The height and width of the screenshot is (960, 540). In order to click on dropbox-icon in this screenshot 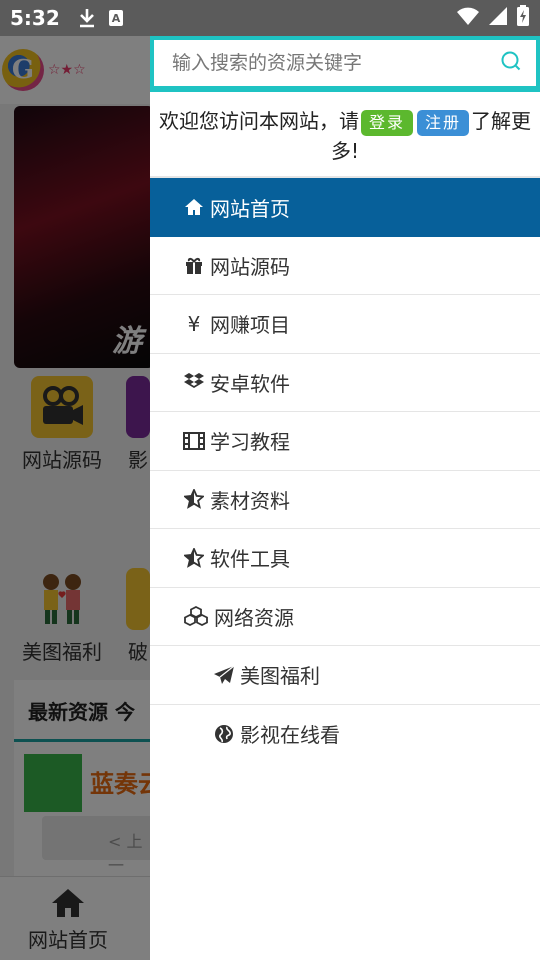, I will do `click(194, 382)`.